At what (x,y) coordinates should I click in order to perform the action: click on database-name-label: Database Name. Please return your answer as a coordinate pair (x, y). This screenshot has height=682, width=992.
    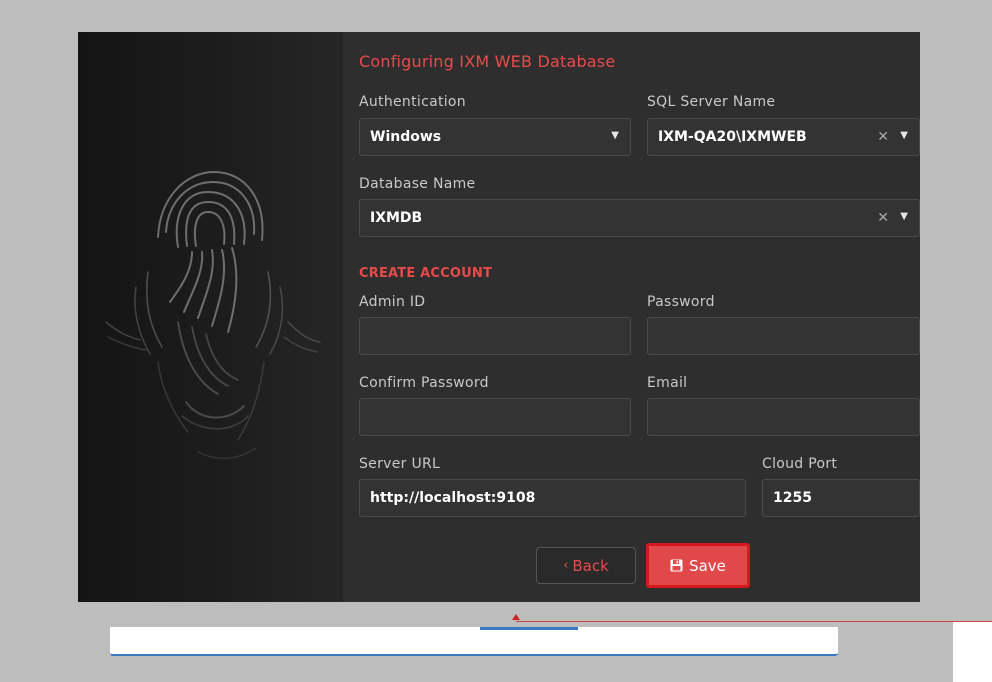
    Looking at the image, I should click on (417, 184).